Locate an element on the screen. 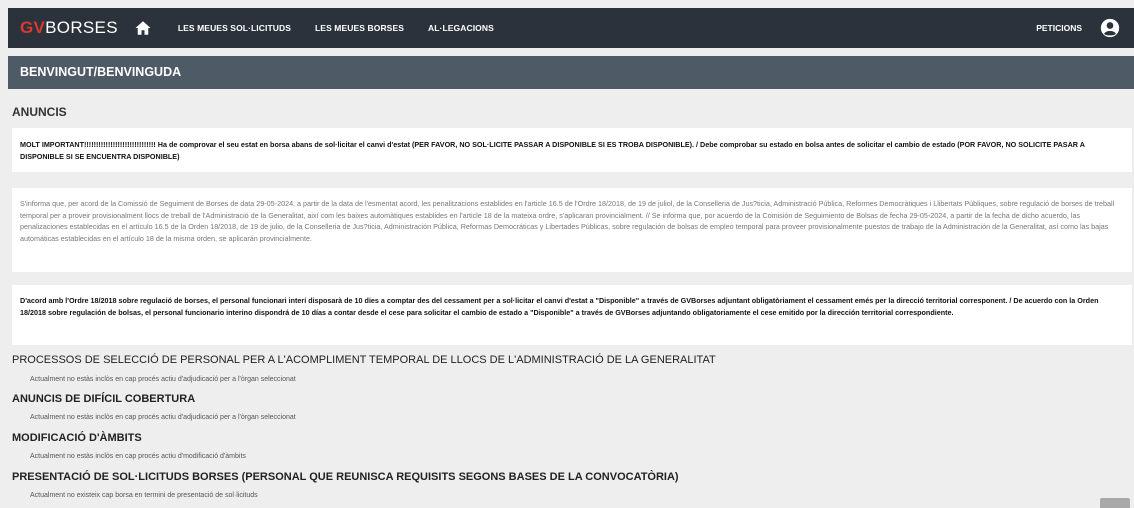 Image resolution: width=1134 pixels, height=508 pixels. brand-suffix: BORSES is located at coordinates (81, 27).